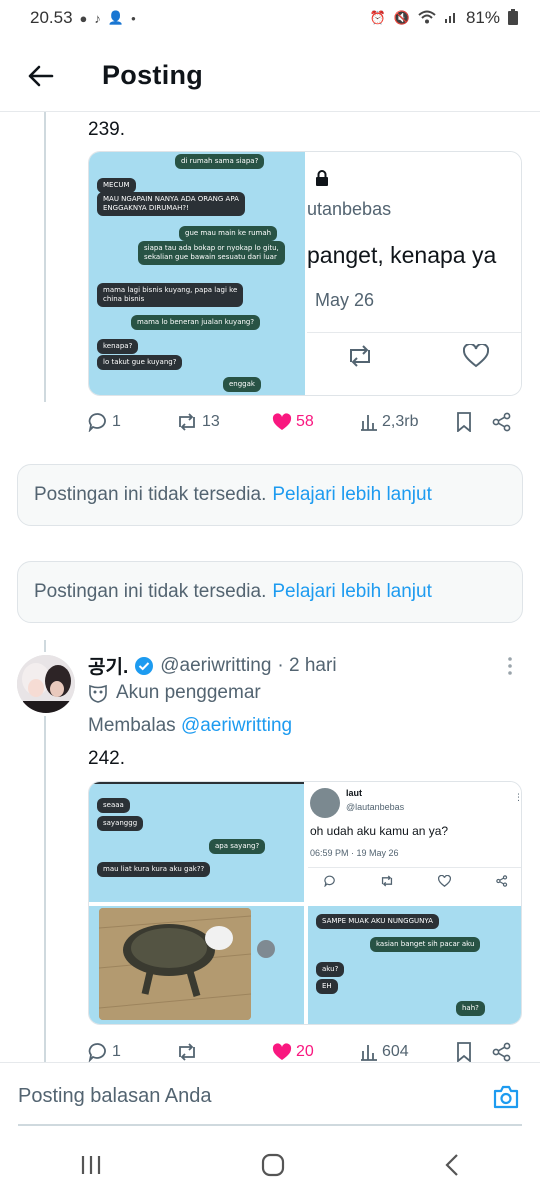 This screenshot has width=540, height=1200. What do you see at coordinates (97, 422) in the screenshot?
I see `comment-icon` at bounding box center [97, 422].